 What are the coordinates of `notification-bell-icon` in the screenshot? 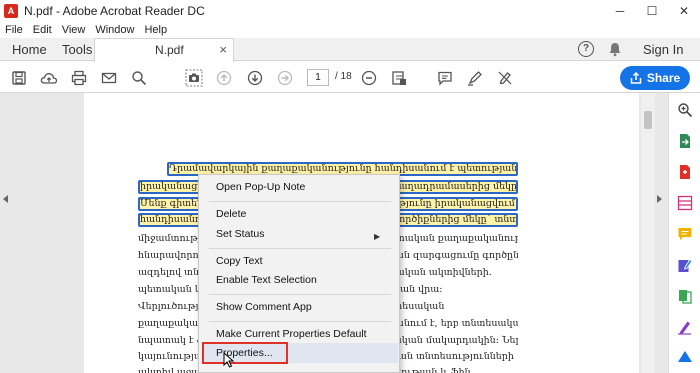 It's located at (615, 49).